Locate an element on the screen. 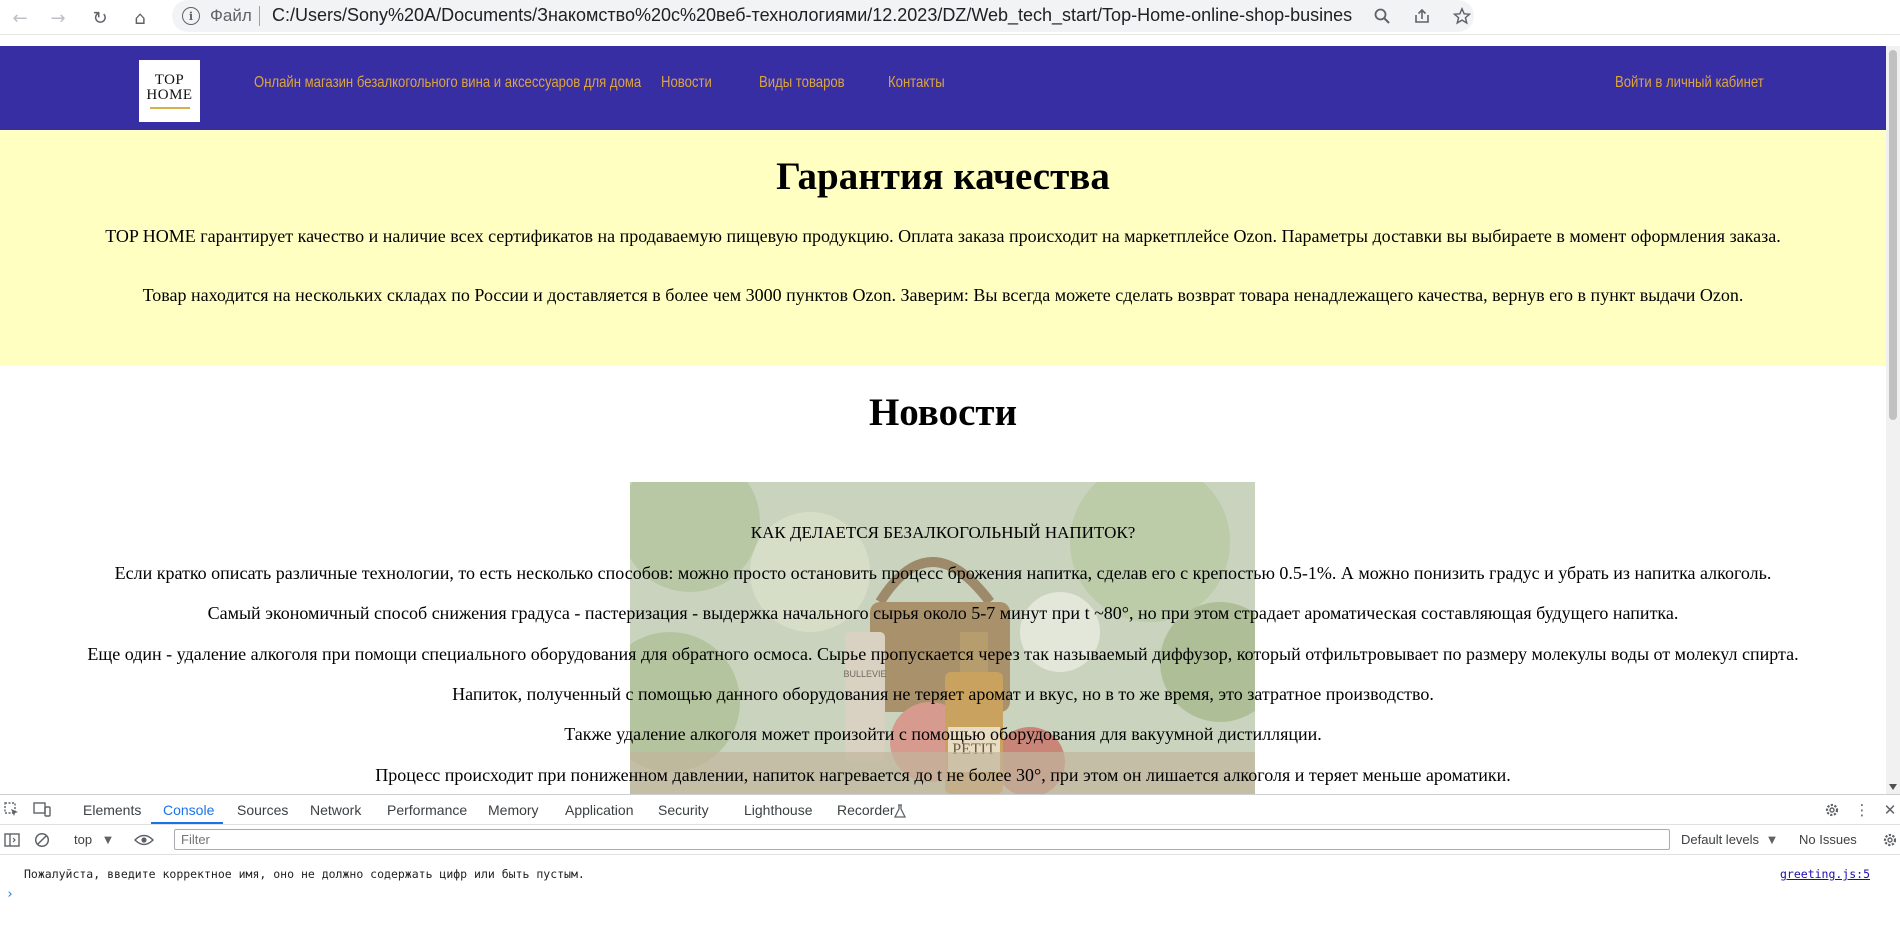 The image size is (1900, 940). tab-performance: Performance is located at coordinates (427, 810).